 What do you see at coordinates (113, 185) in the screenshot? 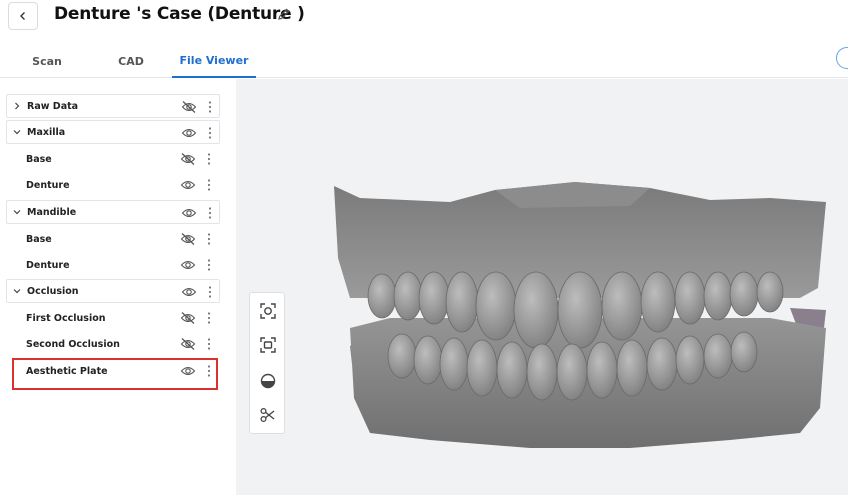
I see `tree-item-maxilla-denture: Denture` at bounding box center [113, 185].